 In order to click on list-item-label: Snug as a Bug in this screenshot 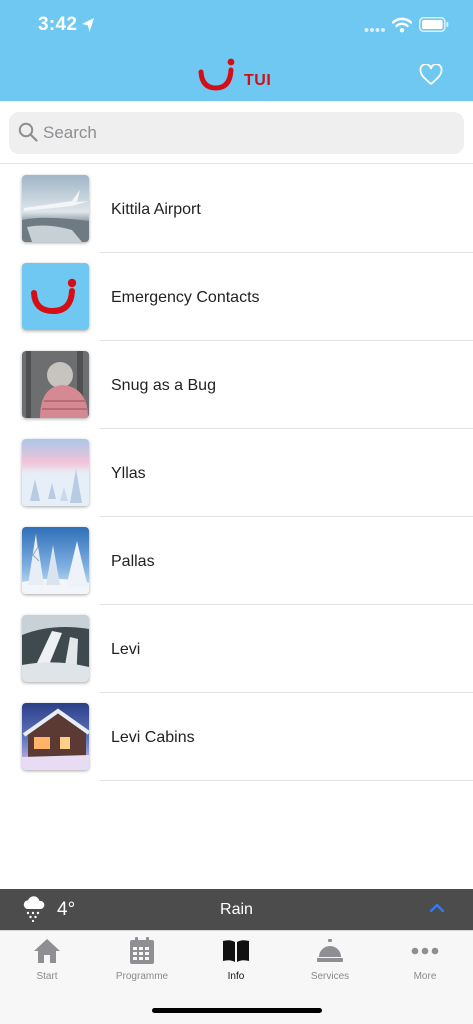, I will do `click(163, 385)`.